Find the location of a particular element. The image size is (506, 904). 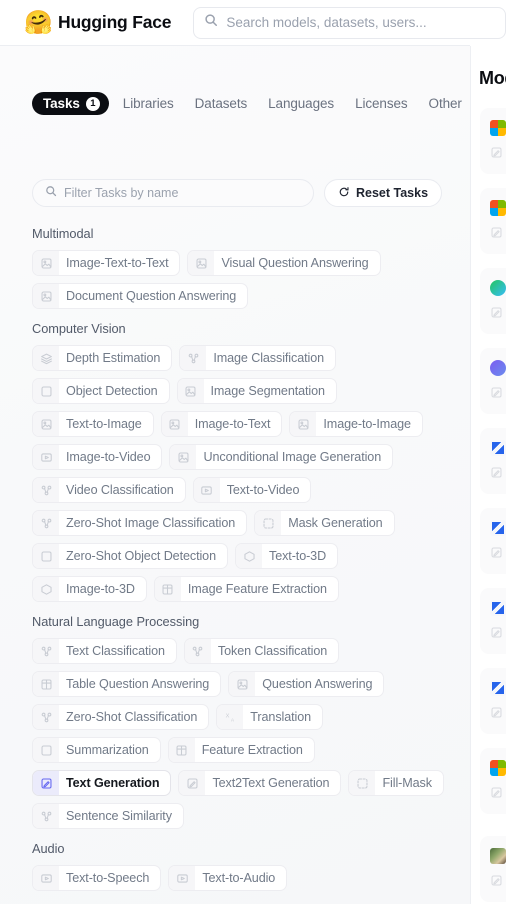

task-chip-fill-mask: Fill-Mask is located at coordinates (396, 783).